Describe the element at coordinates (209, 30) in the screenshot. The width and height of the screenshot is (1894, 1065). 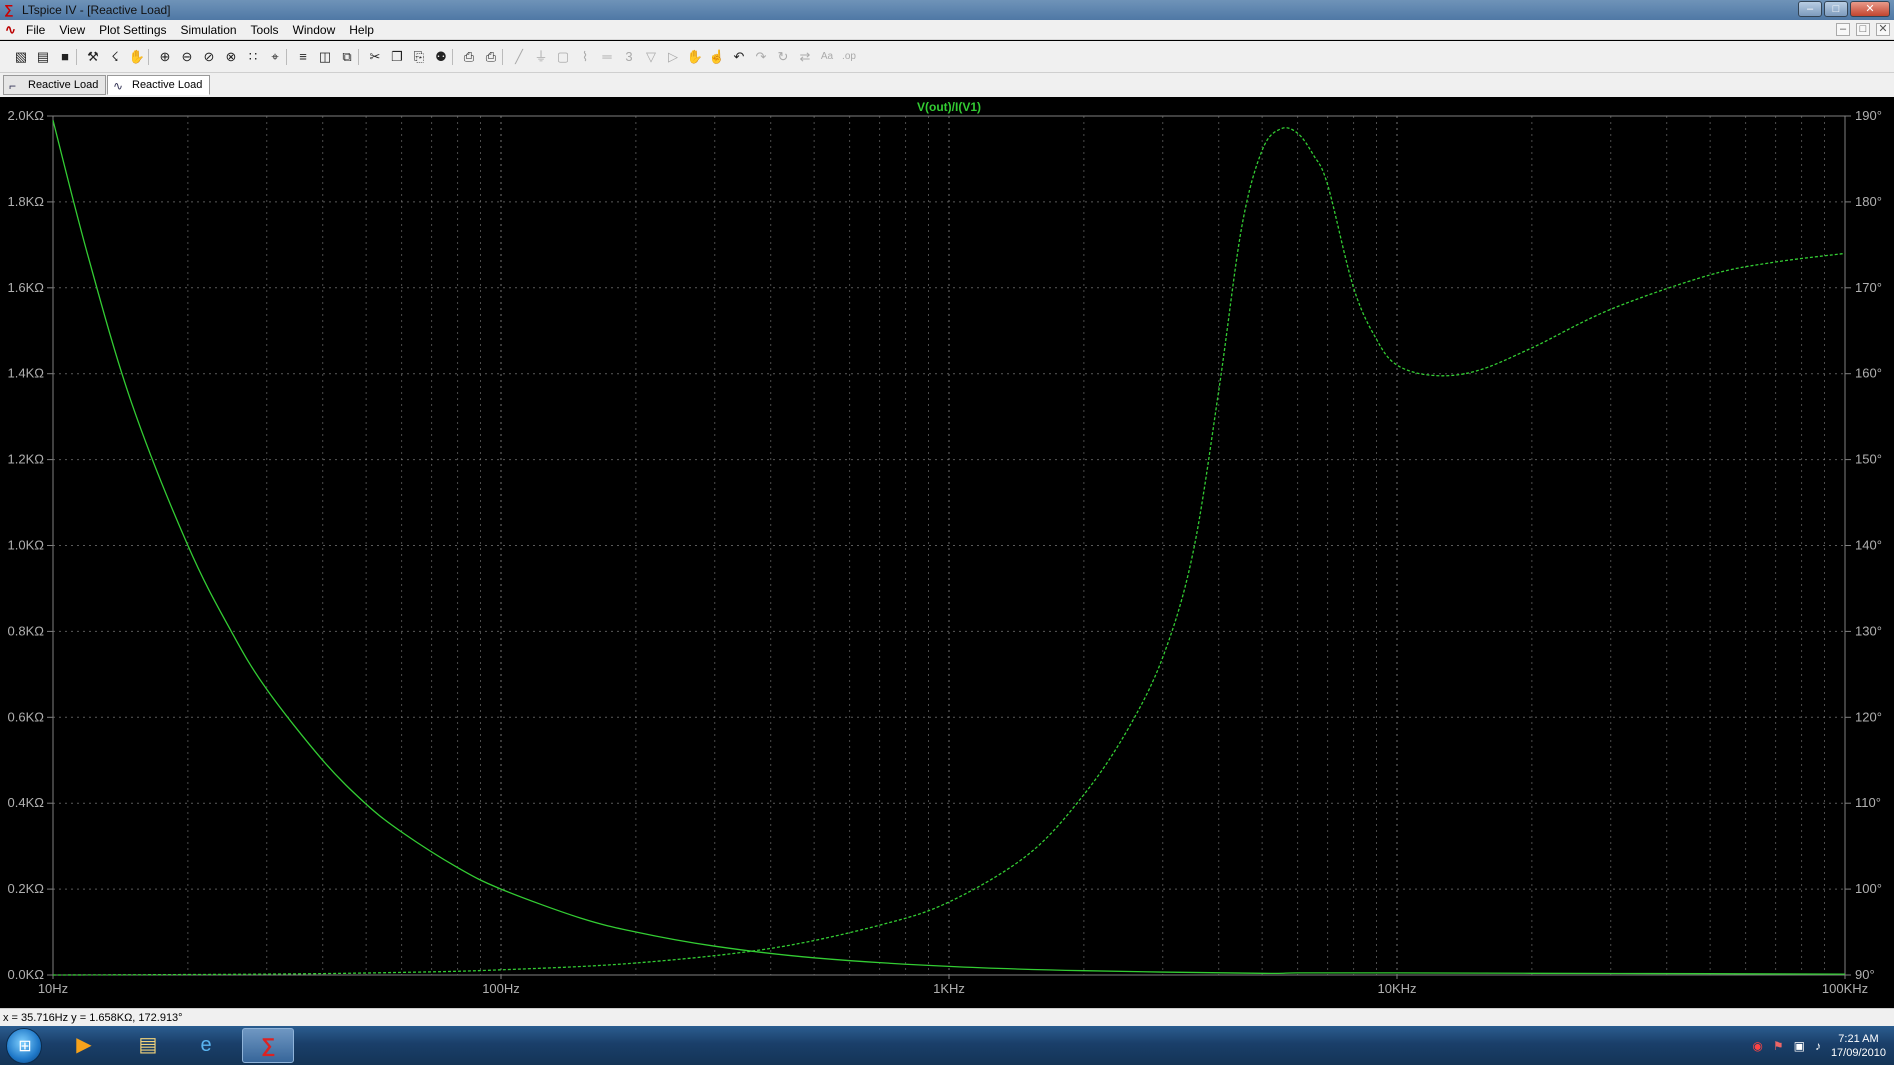
I see `menu-simulation: Simulation` at that location.